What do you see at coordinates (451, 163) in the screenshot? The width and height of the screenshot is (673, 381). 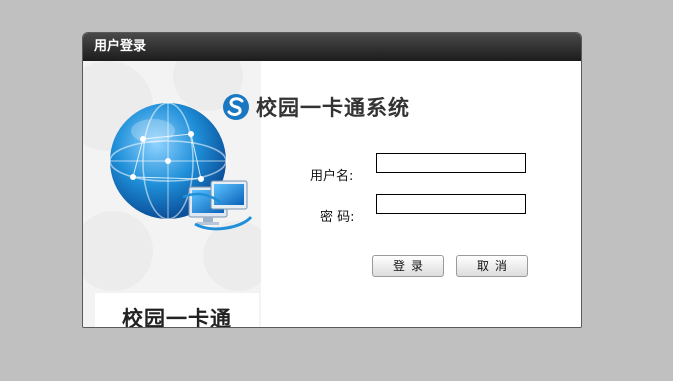 I see `username-input` at bounding box center [451, 163].